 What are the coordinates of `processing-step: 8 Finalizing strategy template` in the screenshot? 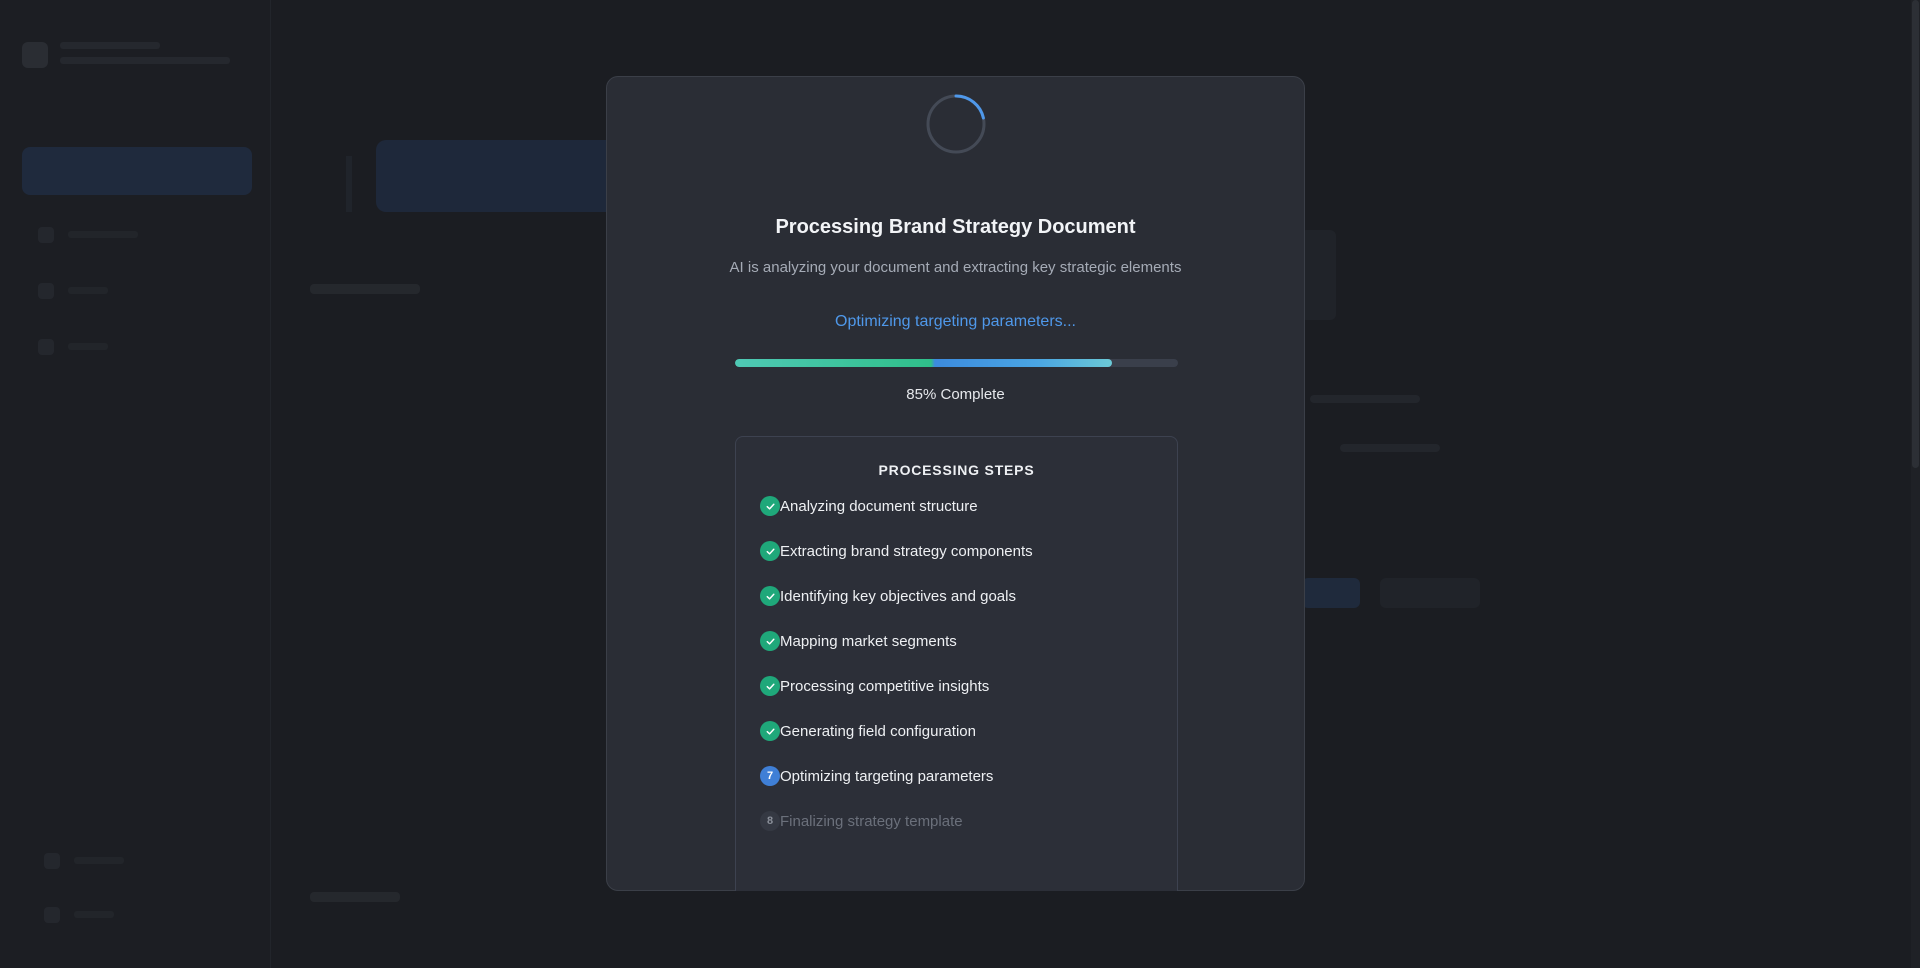 It's located at (861, 821).